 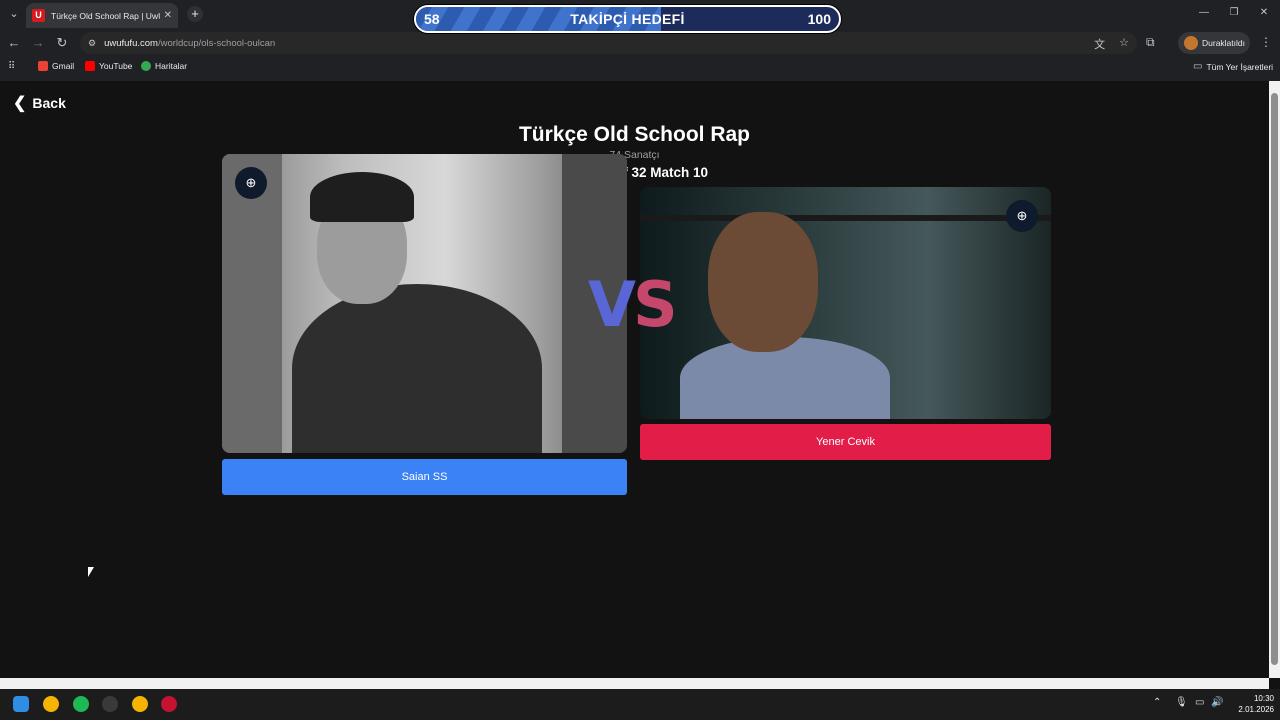 I want to click on clock-time: 10:30, so click(x=1263, y=698).